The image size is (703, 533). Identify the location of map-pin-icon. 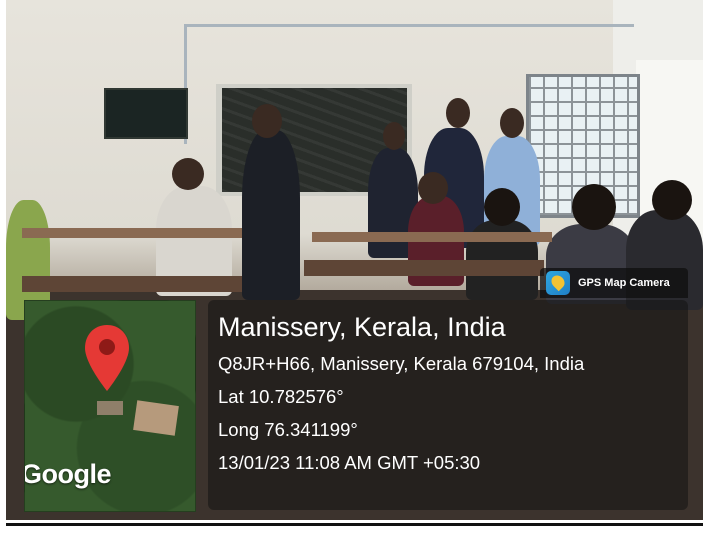
(107, 358).